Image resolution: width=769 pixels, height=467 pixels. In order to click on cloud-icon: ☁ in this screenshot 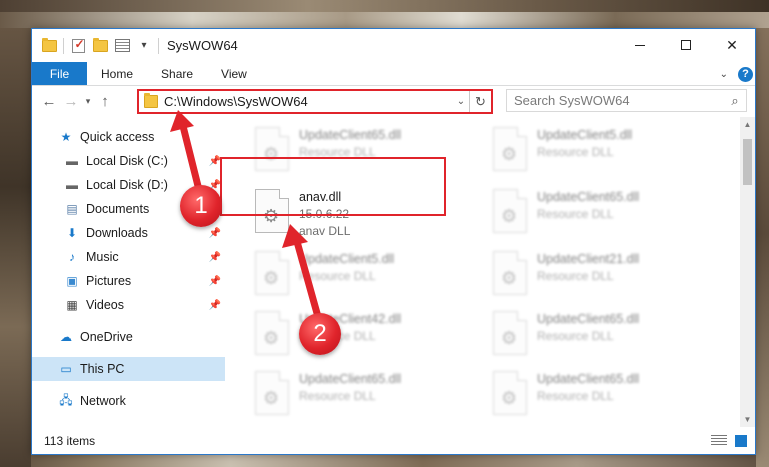, I will do `click(66, 337)`.